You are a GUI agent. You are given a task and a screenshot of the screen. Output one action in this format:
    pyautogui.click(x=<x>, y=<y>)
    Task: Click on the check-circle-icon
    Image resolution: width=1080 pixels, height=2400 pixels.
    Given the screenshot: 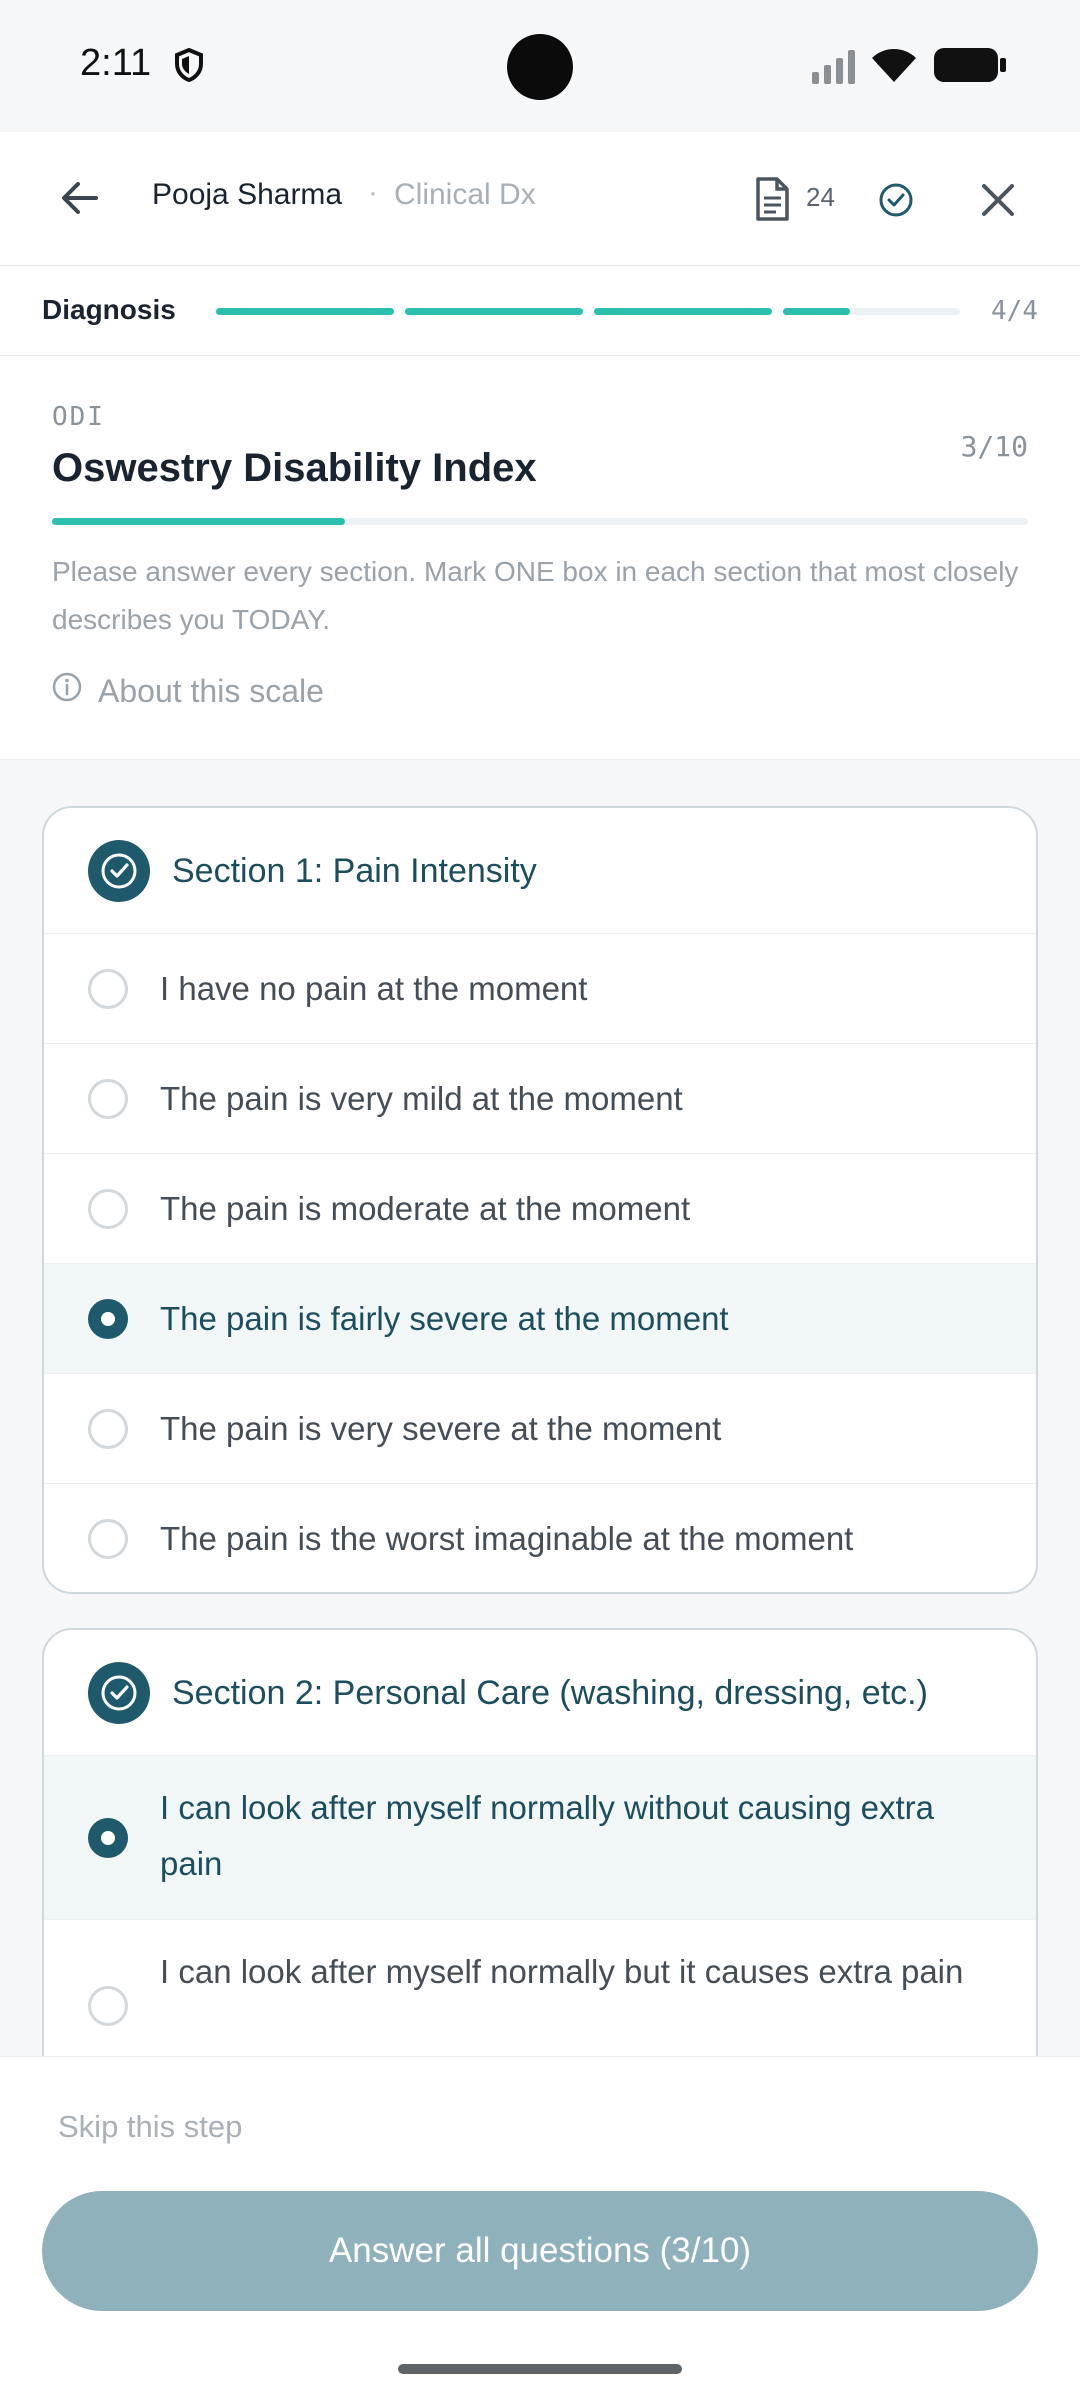 What is the action you would take?
    pyautogui.click(x=896, y=202)
    